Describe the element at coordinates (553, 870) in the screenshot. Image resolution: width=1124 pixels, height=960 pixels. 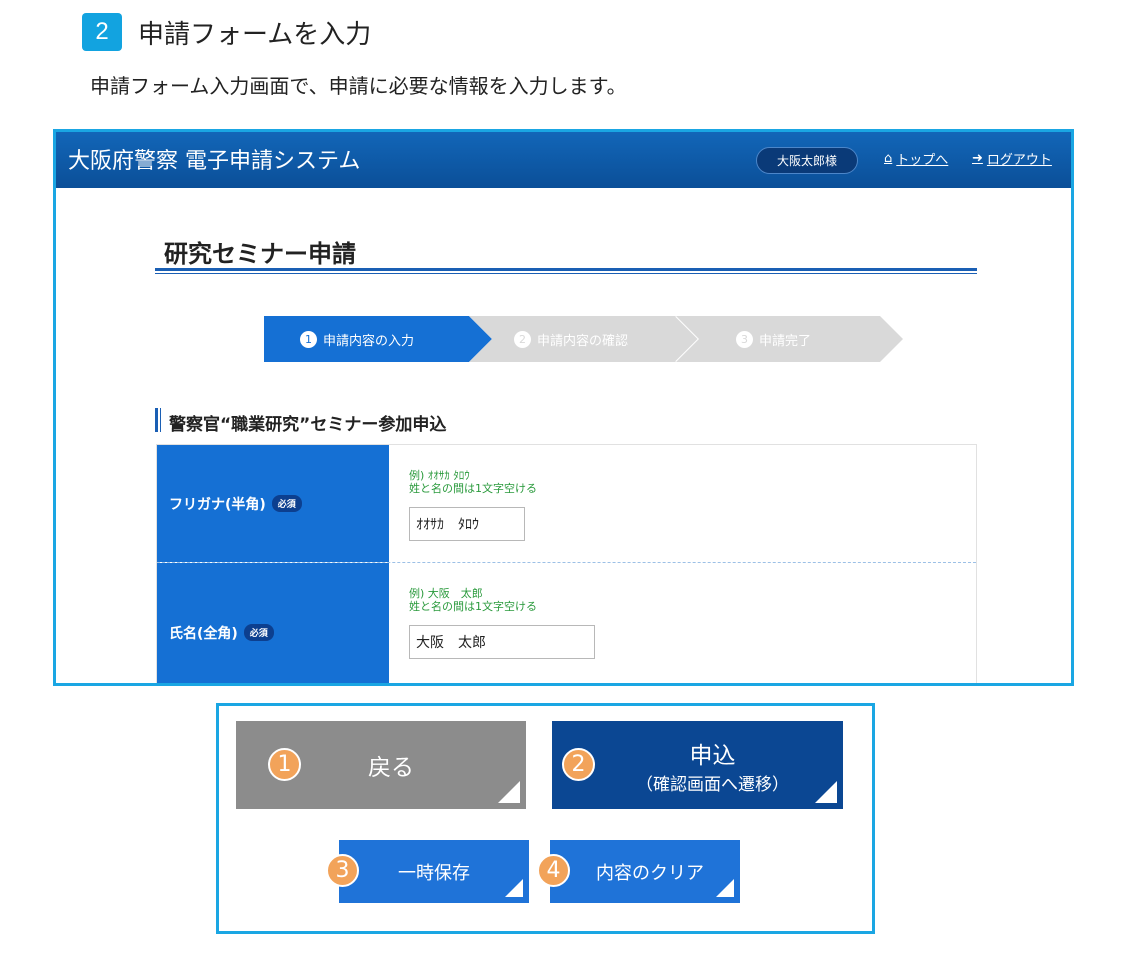
I see `callout-number: 4` at that location.